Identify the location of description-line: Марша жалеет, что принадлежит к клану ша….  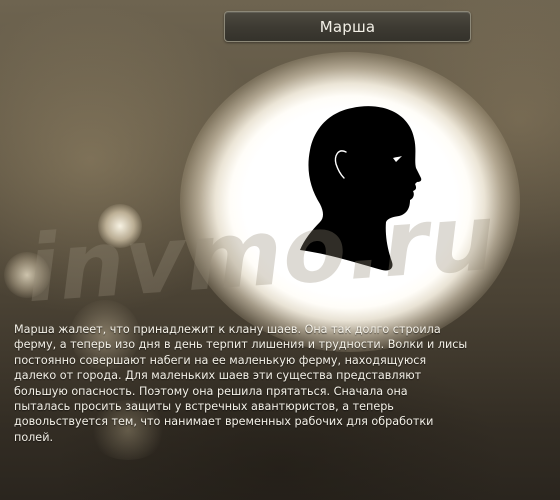
(227, 329).